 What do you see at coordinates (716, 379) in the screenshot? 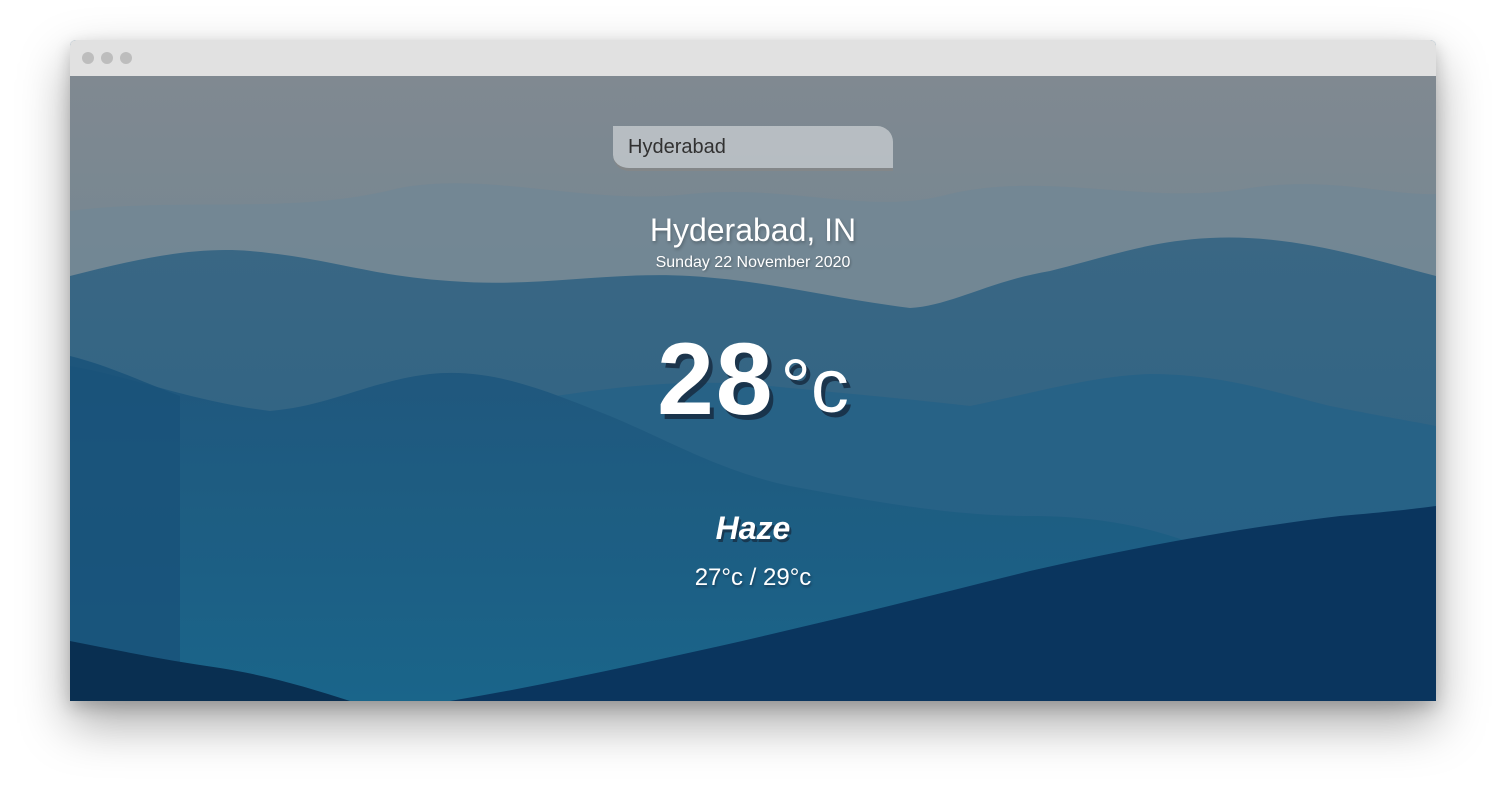
I see `temperature-value: 28` at bounding box center [716, 379].